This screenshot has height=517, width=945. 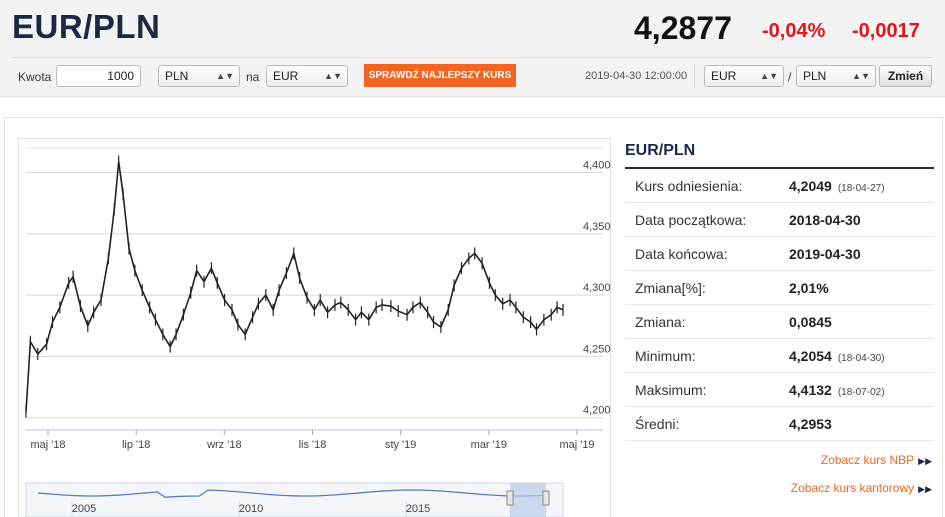 What do you see at coordinates (251, 509) in the screenshot?
I see `navigator-tick-label: 2010` at bounding box center [251, 509].